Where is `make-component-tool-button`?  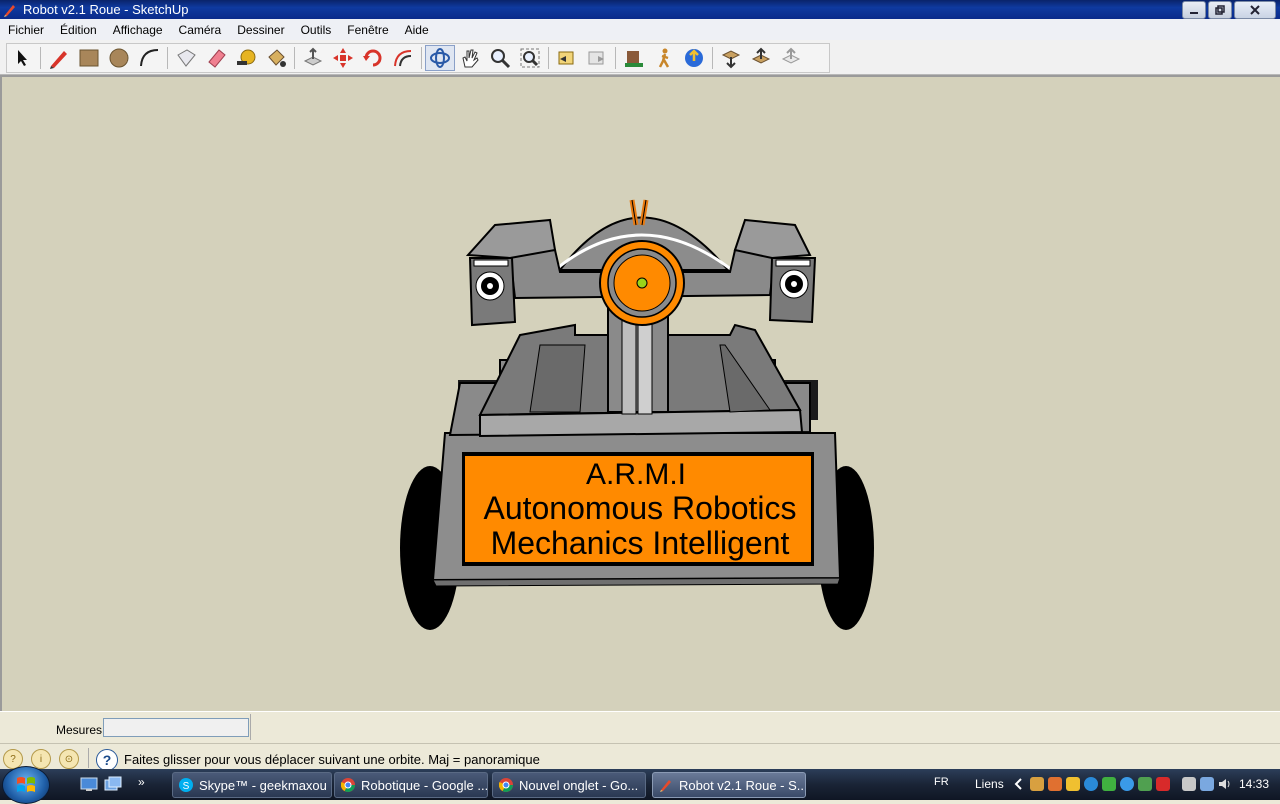 make-component-tool-button is located at coordinates (186, 58).